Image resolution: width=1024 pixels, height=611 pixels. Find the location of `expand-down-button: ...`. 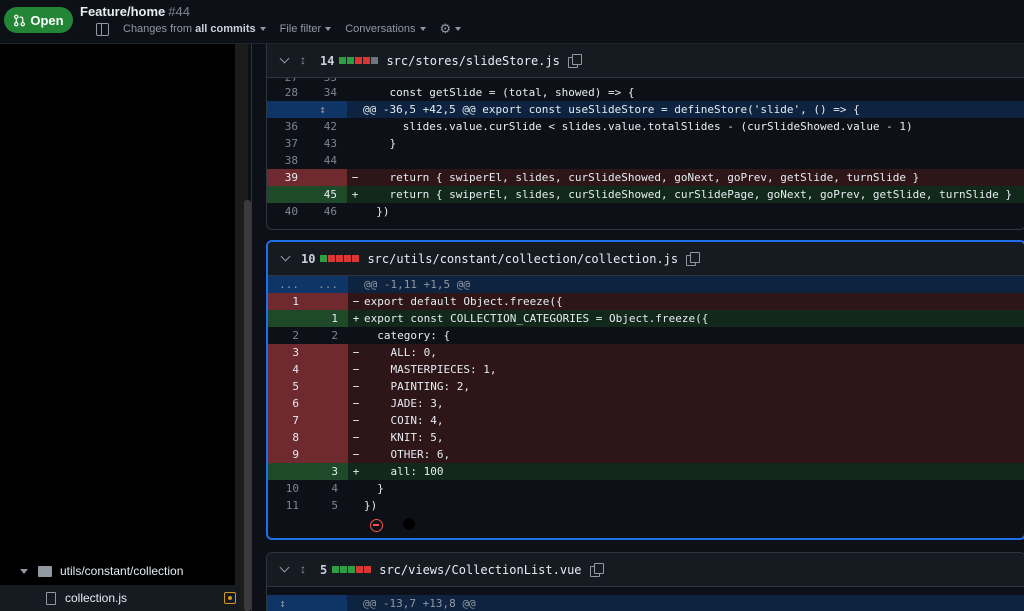

expand-down-button: ... is located at coordinates (328, 284).